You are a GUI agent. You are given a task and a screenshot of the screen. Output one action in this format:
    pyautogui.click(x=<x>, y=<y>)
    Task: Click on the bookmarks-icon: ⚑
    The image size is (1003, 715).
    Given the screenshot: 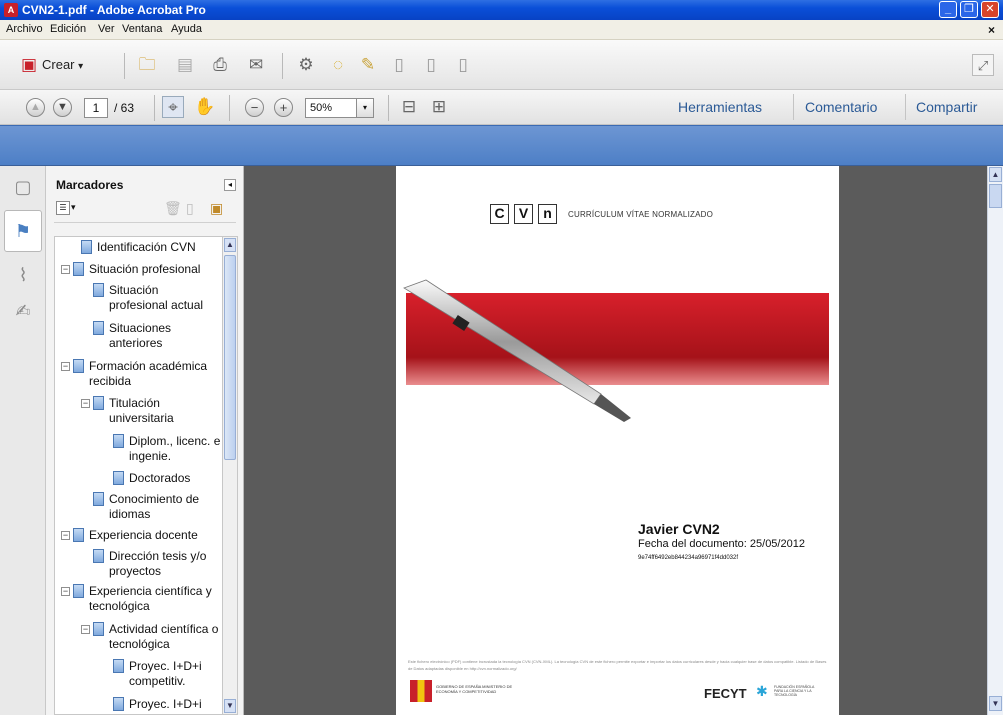 What is the action you would take?
    pyautogui.click(x=23, y=231)
    